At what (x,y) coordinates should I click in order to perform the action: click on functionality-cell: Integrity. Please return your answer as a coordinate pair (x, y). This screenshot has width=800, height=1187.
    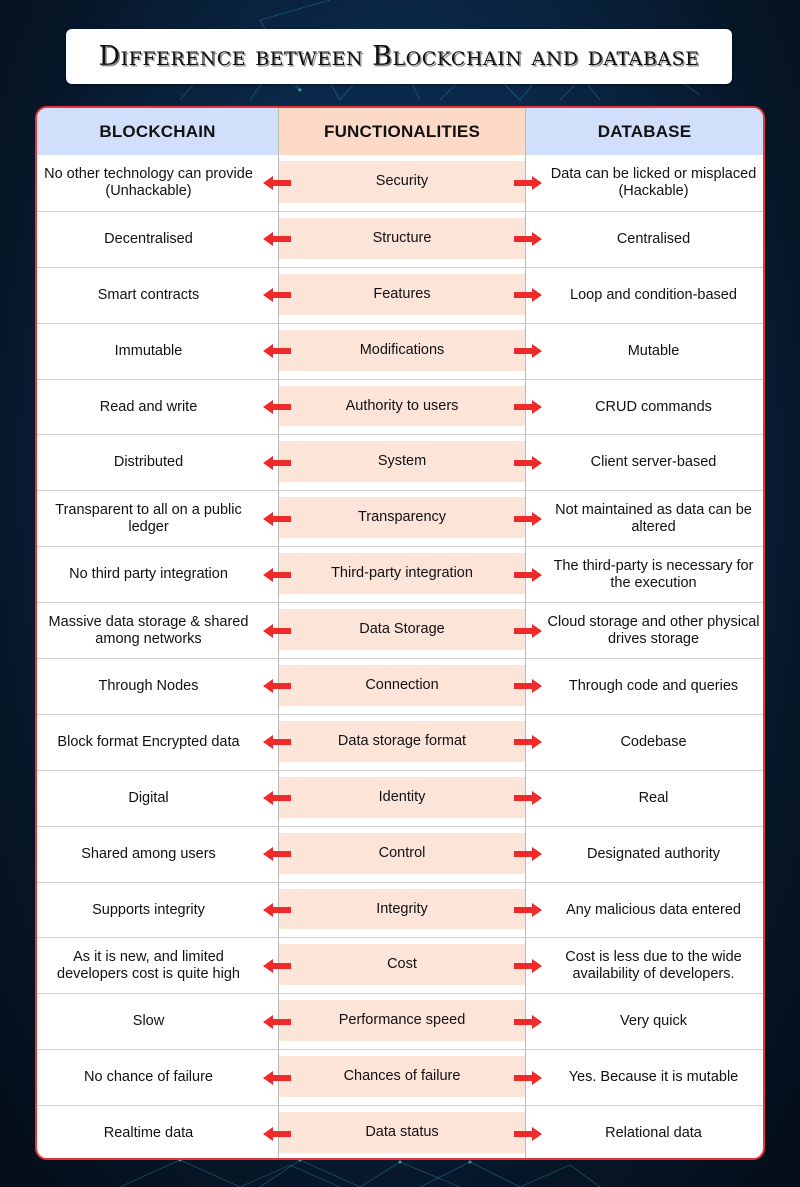
    Looking at the image, I should click on (402, 910).